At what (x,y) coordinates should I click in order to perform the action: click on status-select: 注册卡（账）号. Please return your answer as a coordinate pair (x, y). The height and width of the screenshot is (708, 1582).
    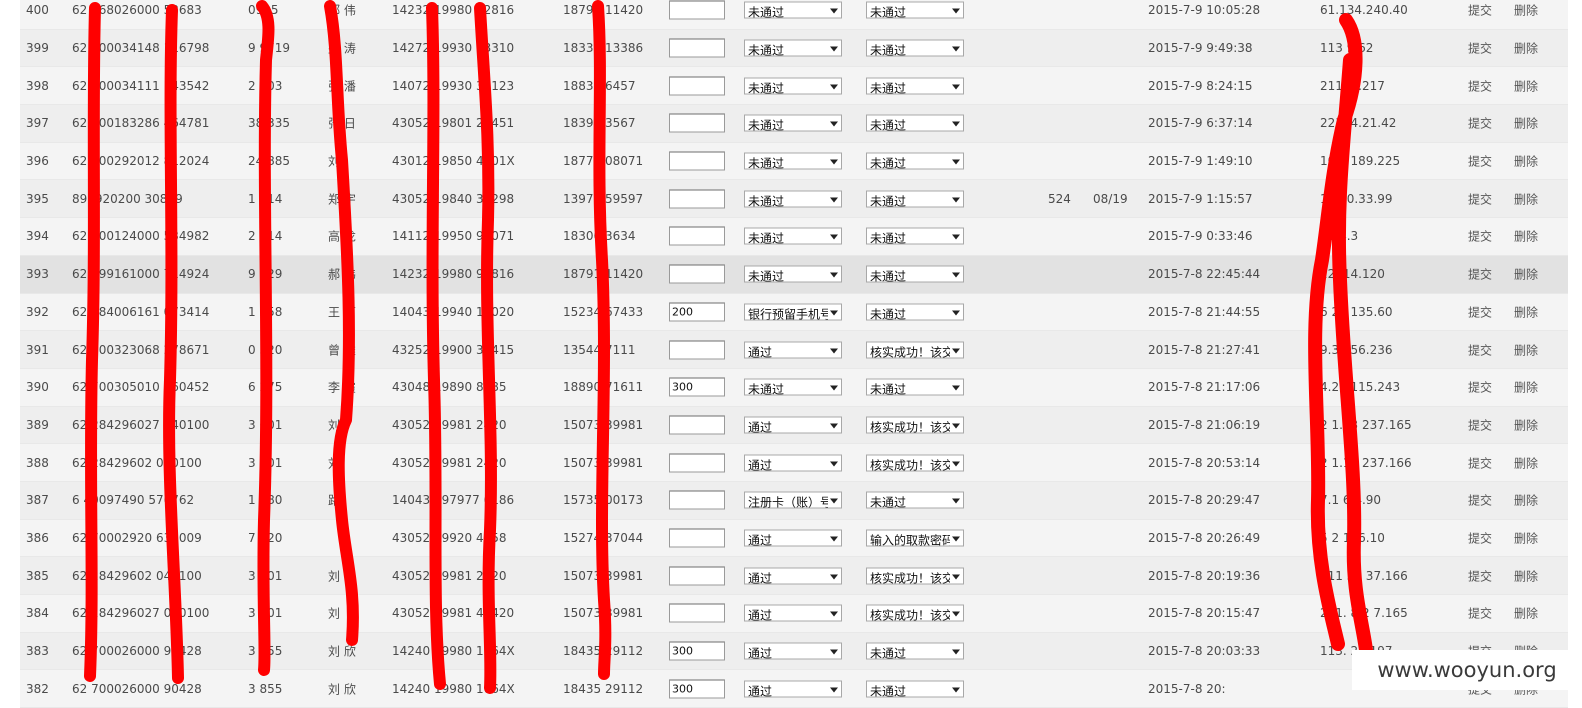
    Looking at the image, I should click on (793, 500).